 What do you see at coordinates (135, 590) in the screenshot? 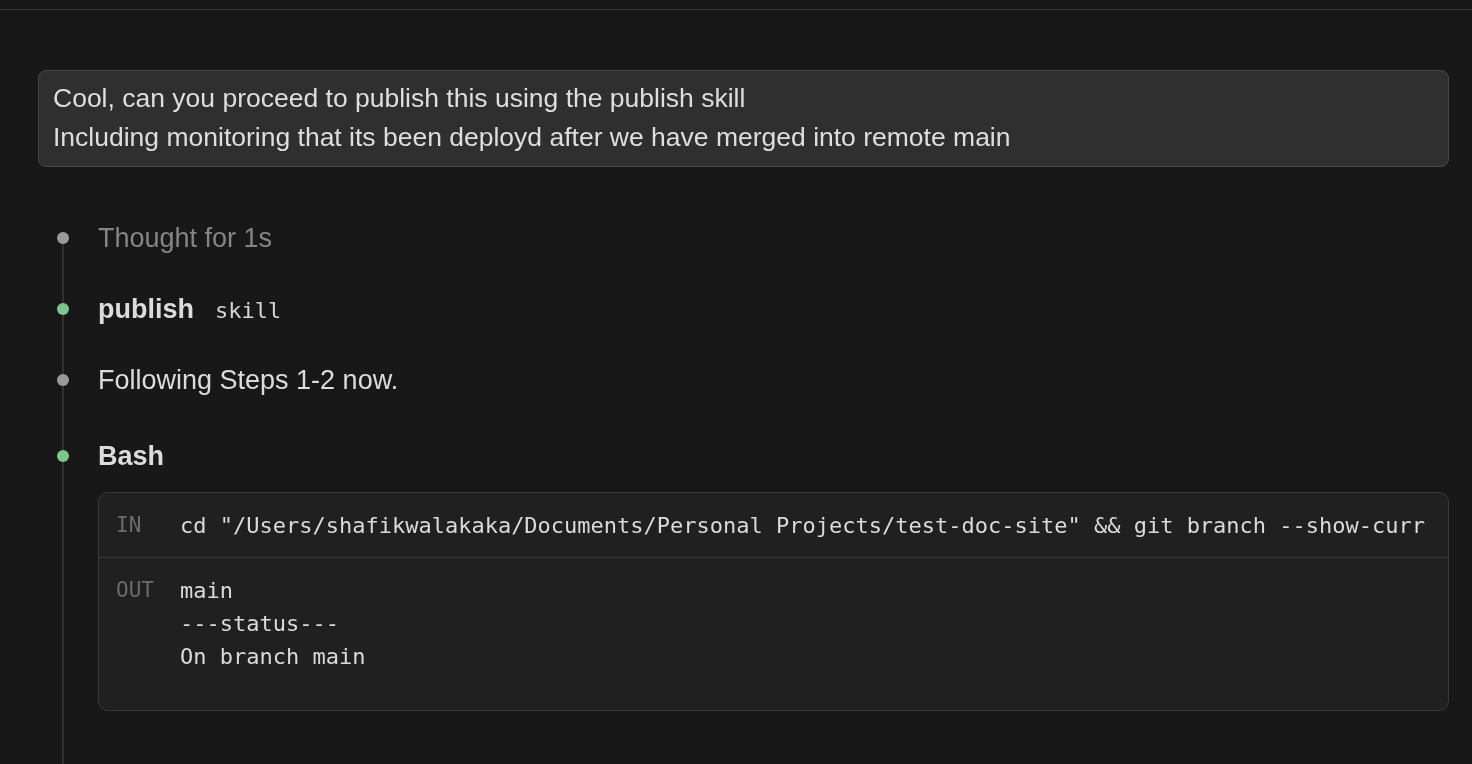
I see `output-label: OUT` at bounding box center [135, 590].